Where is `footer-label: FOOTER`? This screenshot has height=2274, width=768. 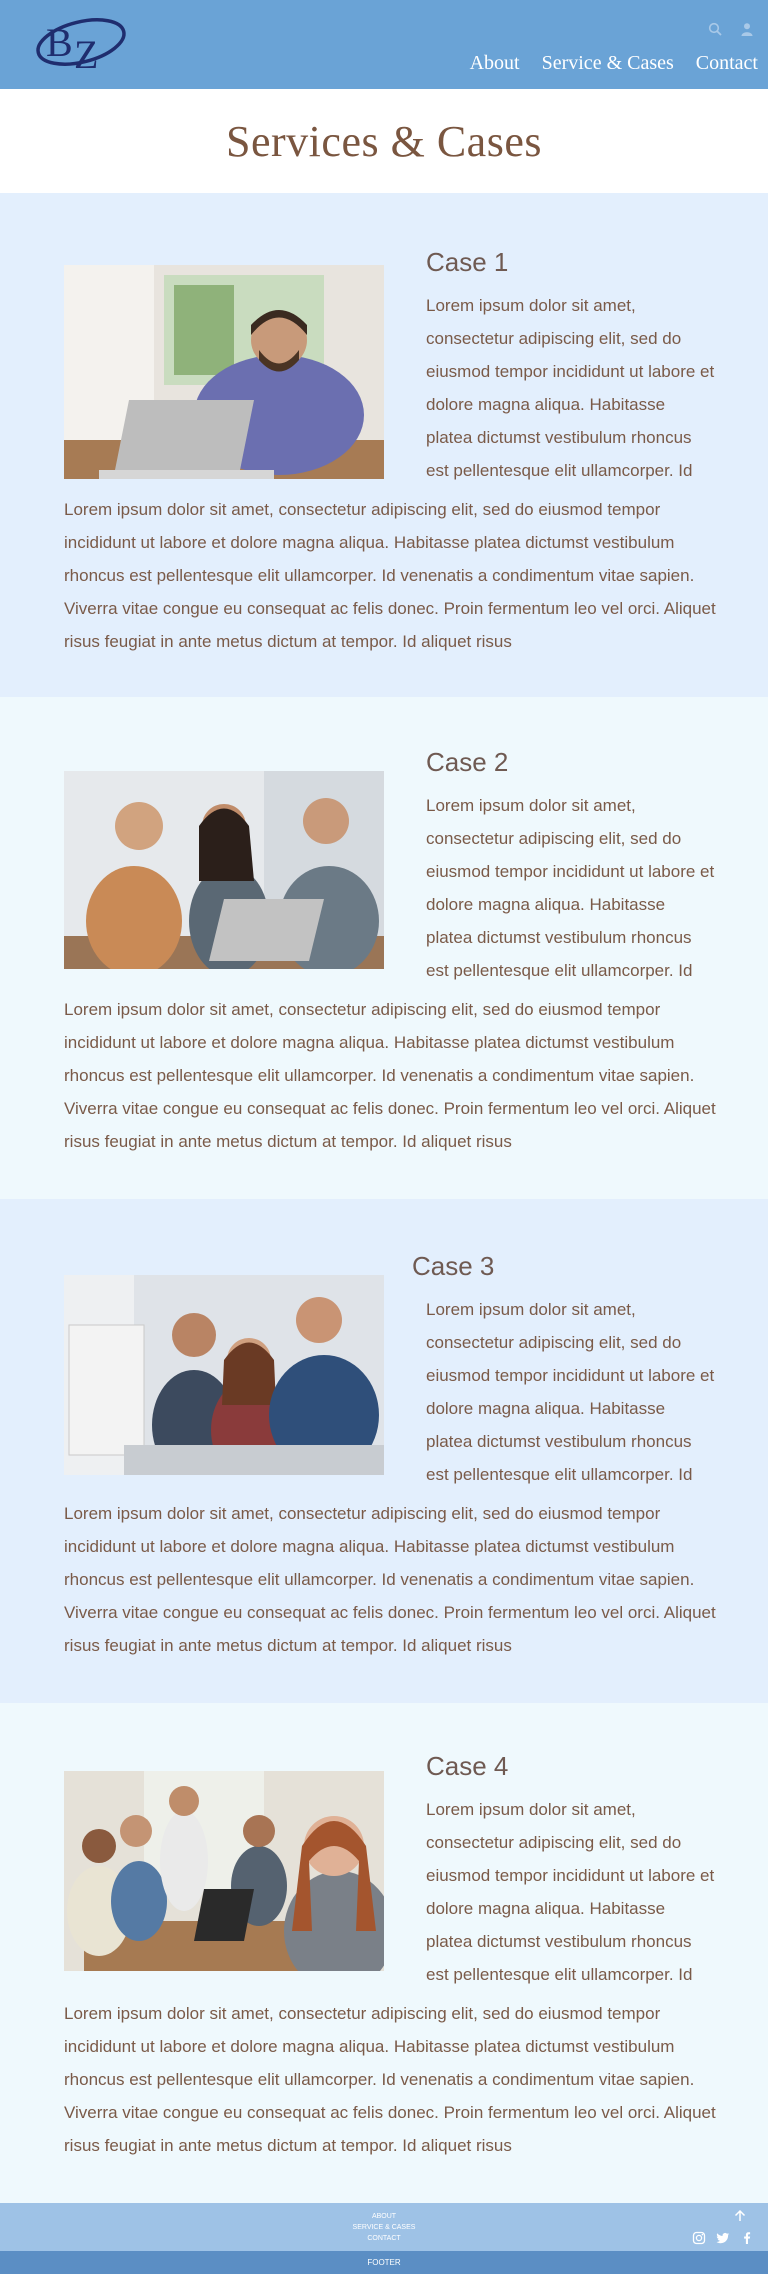 footer-label: FOOTER is located at coordinates (384, 2262).